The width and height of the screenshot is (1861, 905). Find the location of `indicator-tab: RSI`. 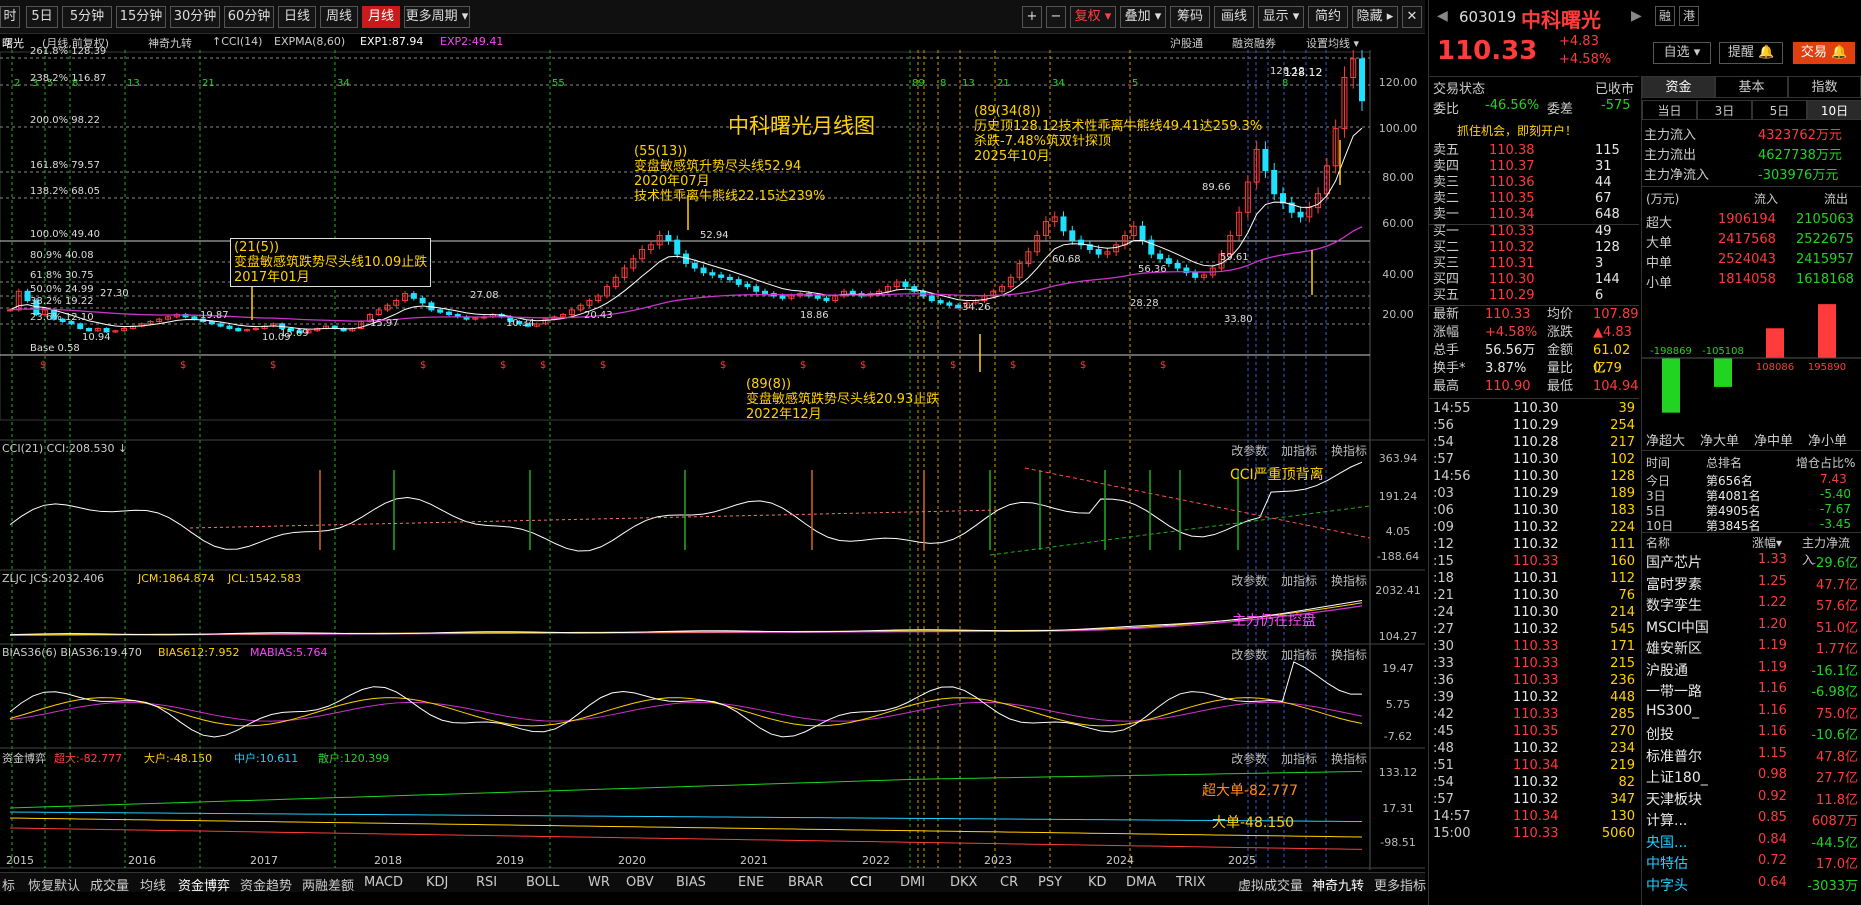

indicator-tab: RSI is located at coordinates (486, 882).